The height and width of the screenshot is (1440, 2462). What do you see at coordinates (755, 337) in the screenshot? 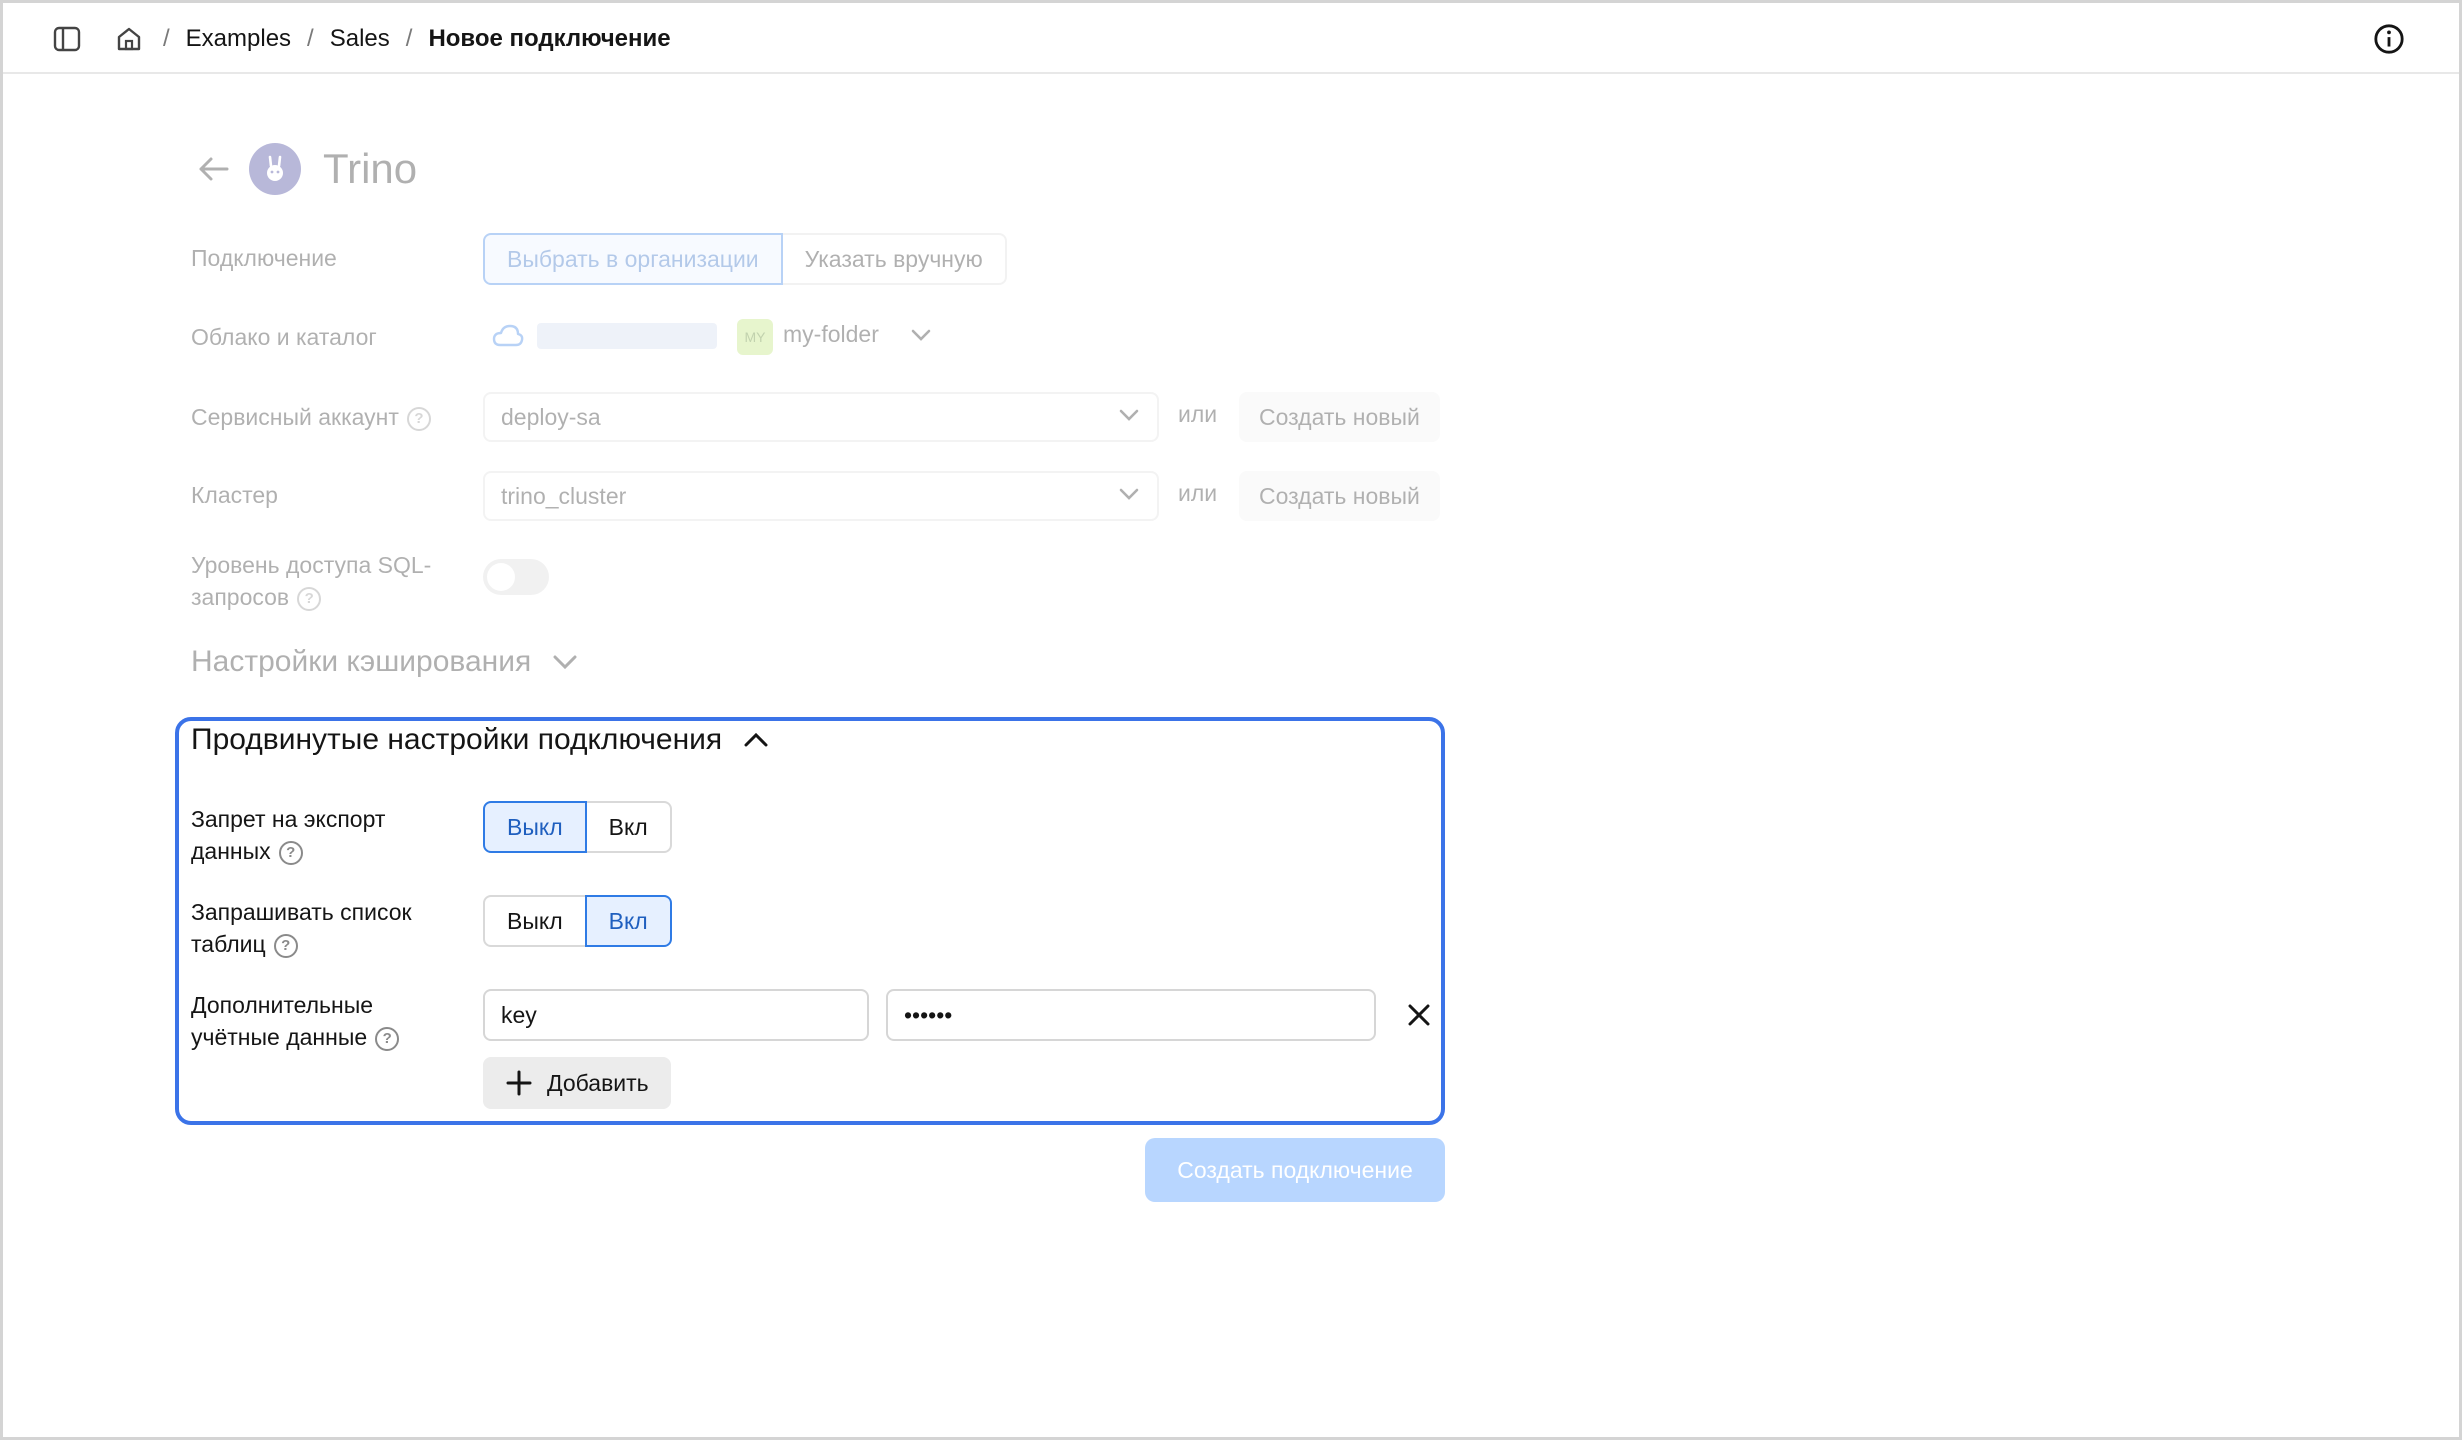
I see `folder-badge: MY` at bounding box center [755, 337].